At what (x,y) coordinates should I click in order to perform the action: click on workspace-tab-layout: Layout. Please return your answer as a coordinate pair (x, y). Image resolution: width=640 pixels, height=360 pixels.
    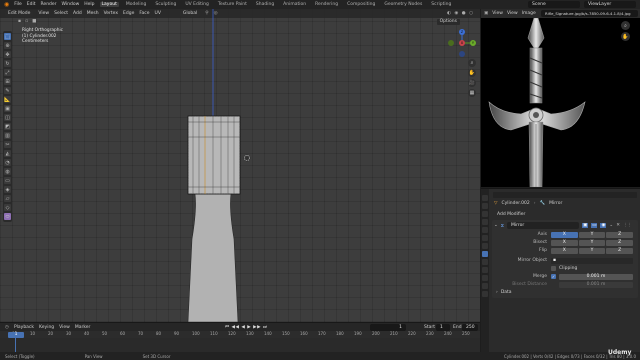
    Looking at the image, I should click on (109, 4).